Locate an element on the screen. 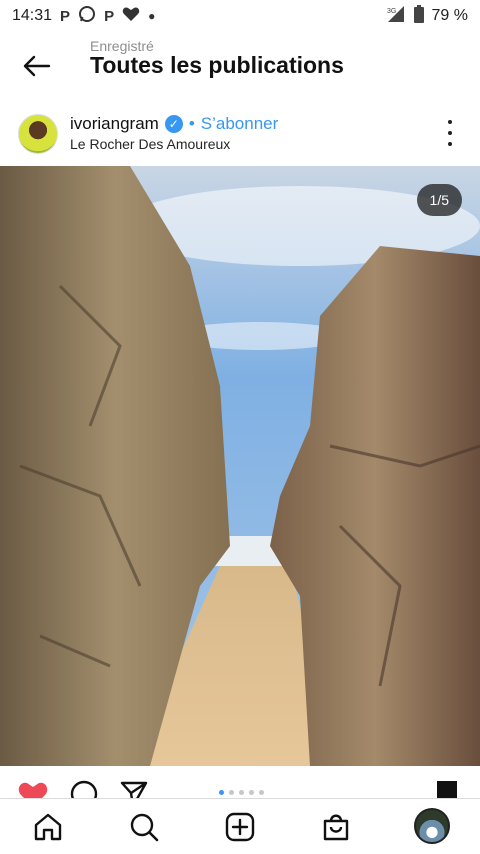  bookmark-icon is located at coordinates (447, 789).